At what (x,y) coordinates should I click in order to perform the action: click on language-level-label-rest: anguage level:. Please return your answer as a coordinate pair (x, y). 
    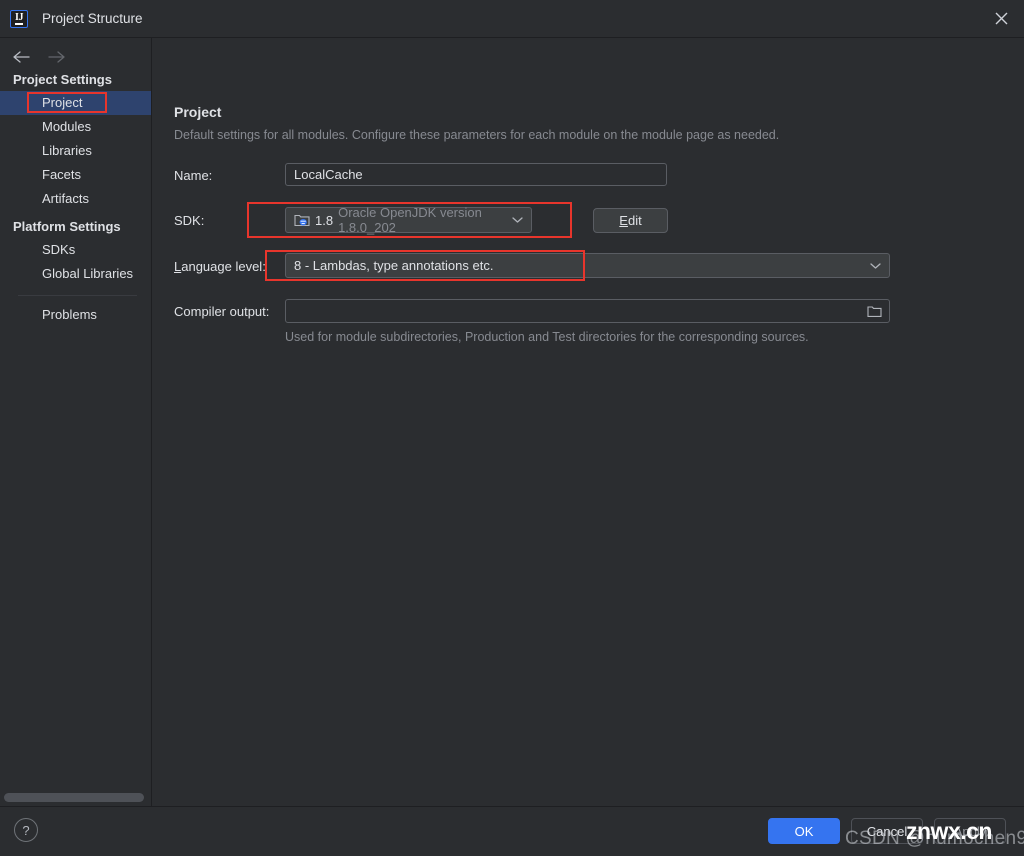
    Looking at the image, I should click on (223, 266).